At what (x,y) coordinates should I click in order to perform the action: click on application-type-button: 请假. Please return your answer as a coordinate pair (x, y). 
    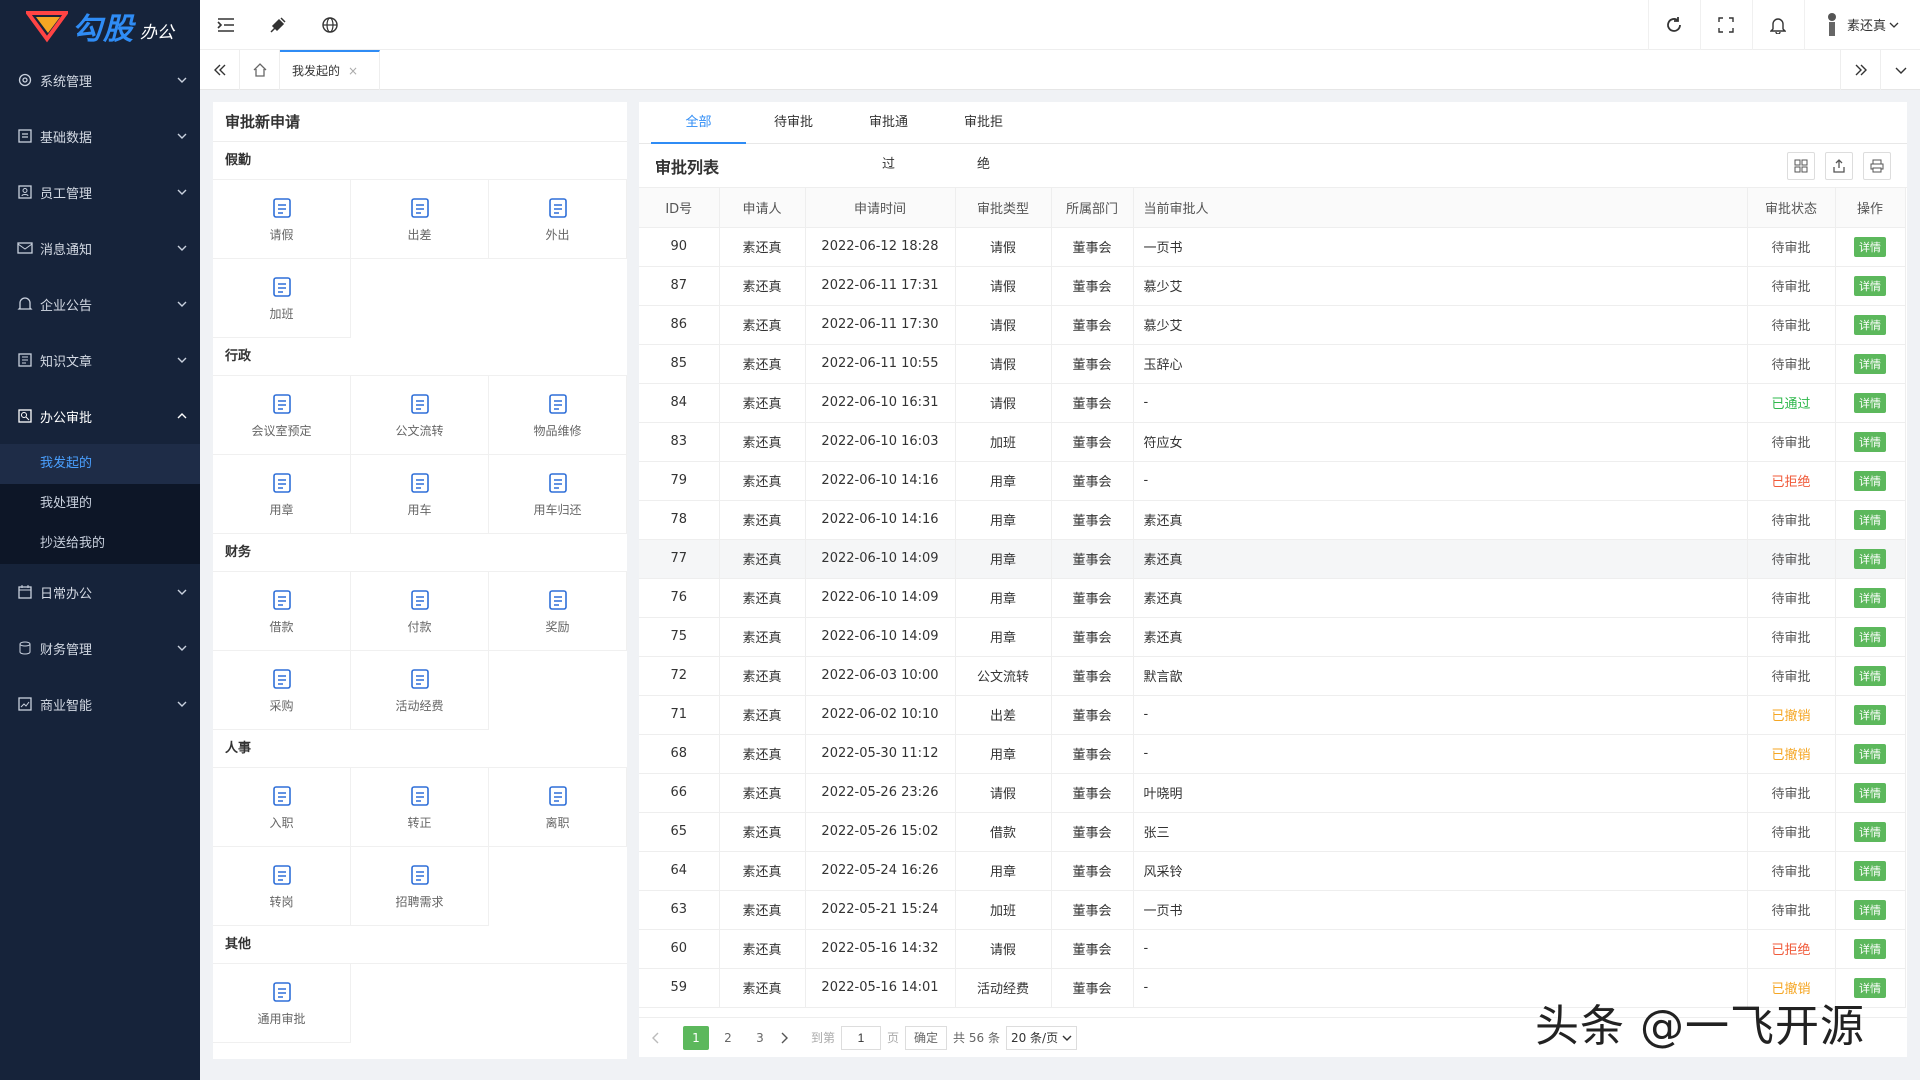
    Looking at the image, I should click on (282, 219).